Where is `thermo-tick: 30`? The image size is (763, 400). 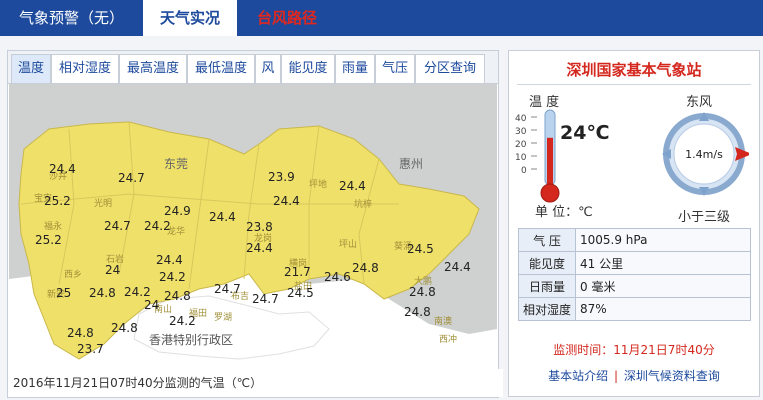
thermo-tick: 30 is located at coordinates (521, 132).